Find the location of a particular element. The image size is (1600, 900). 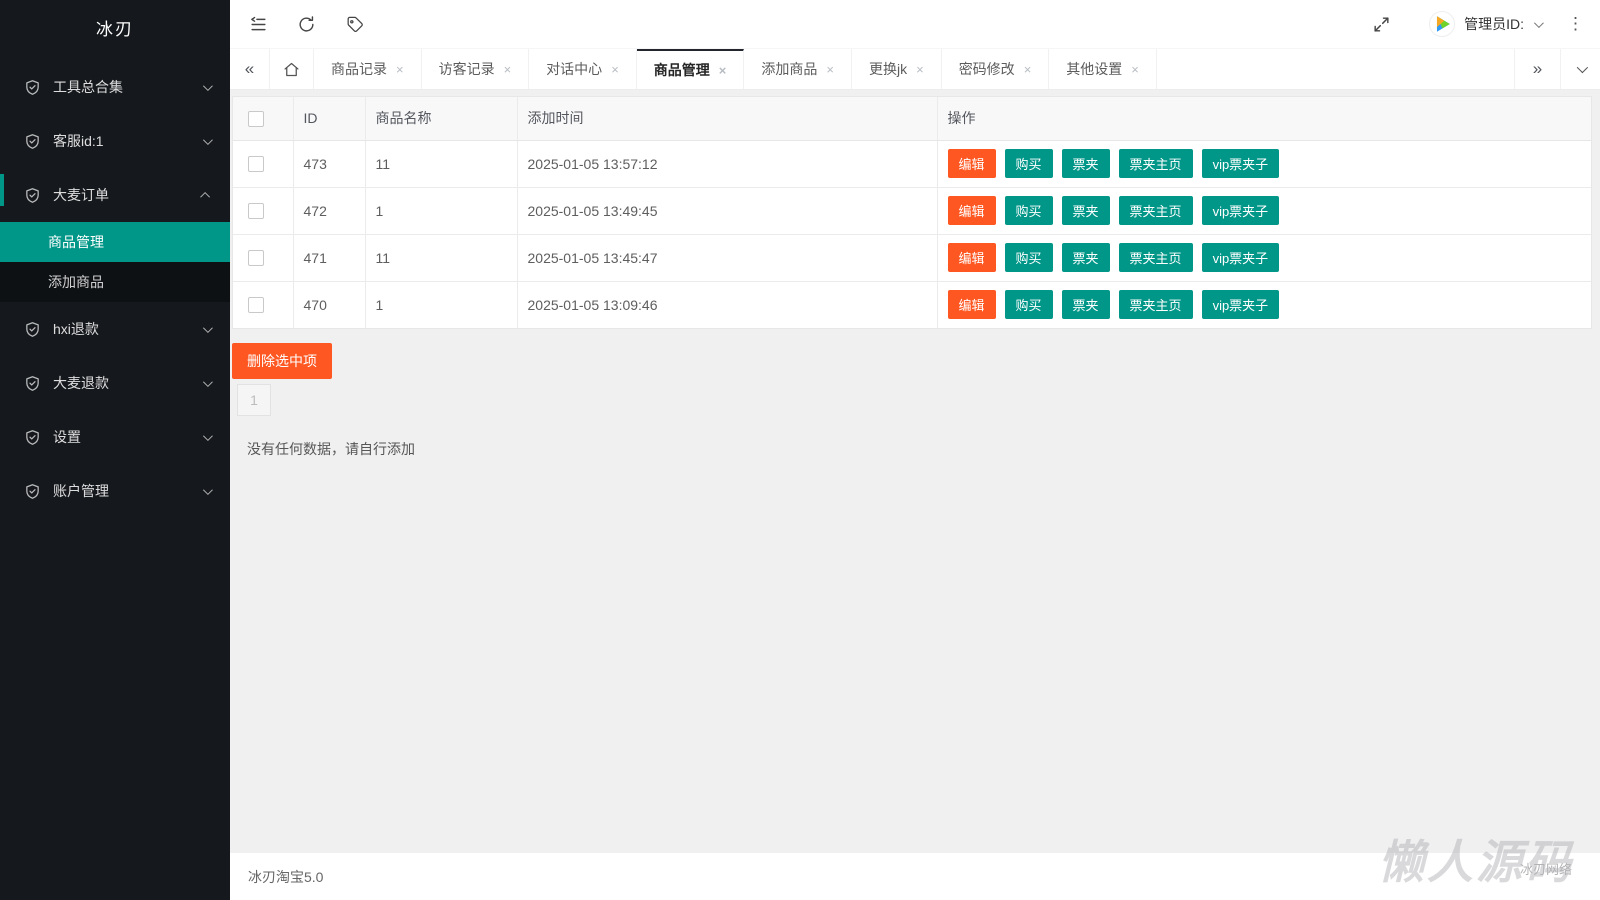

tab-add-product: 添加商品 × is located at coordinates (798, 69).